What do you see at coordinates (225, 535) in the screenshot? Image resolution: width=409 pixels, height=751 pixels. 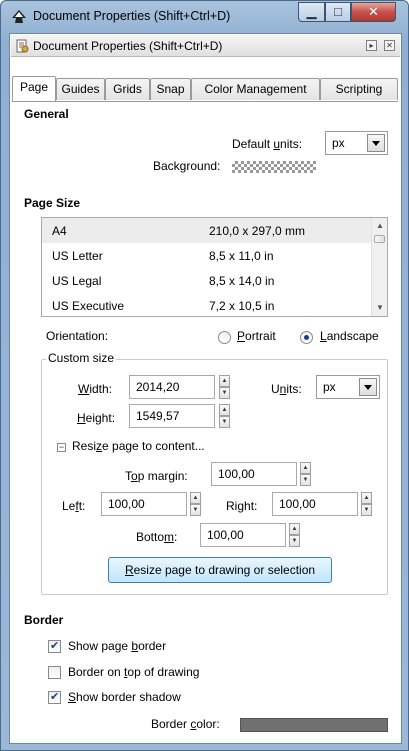 I see `bottom-margin-value: 100,00` at bounding box center [225, 535].